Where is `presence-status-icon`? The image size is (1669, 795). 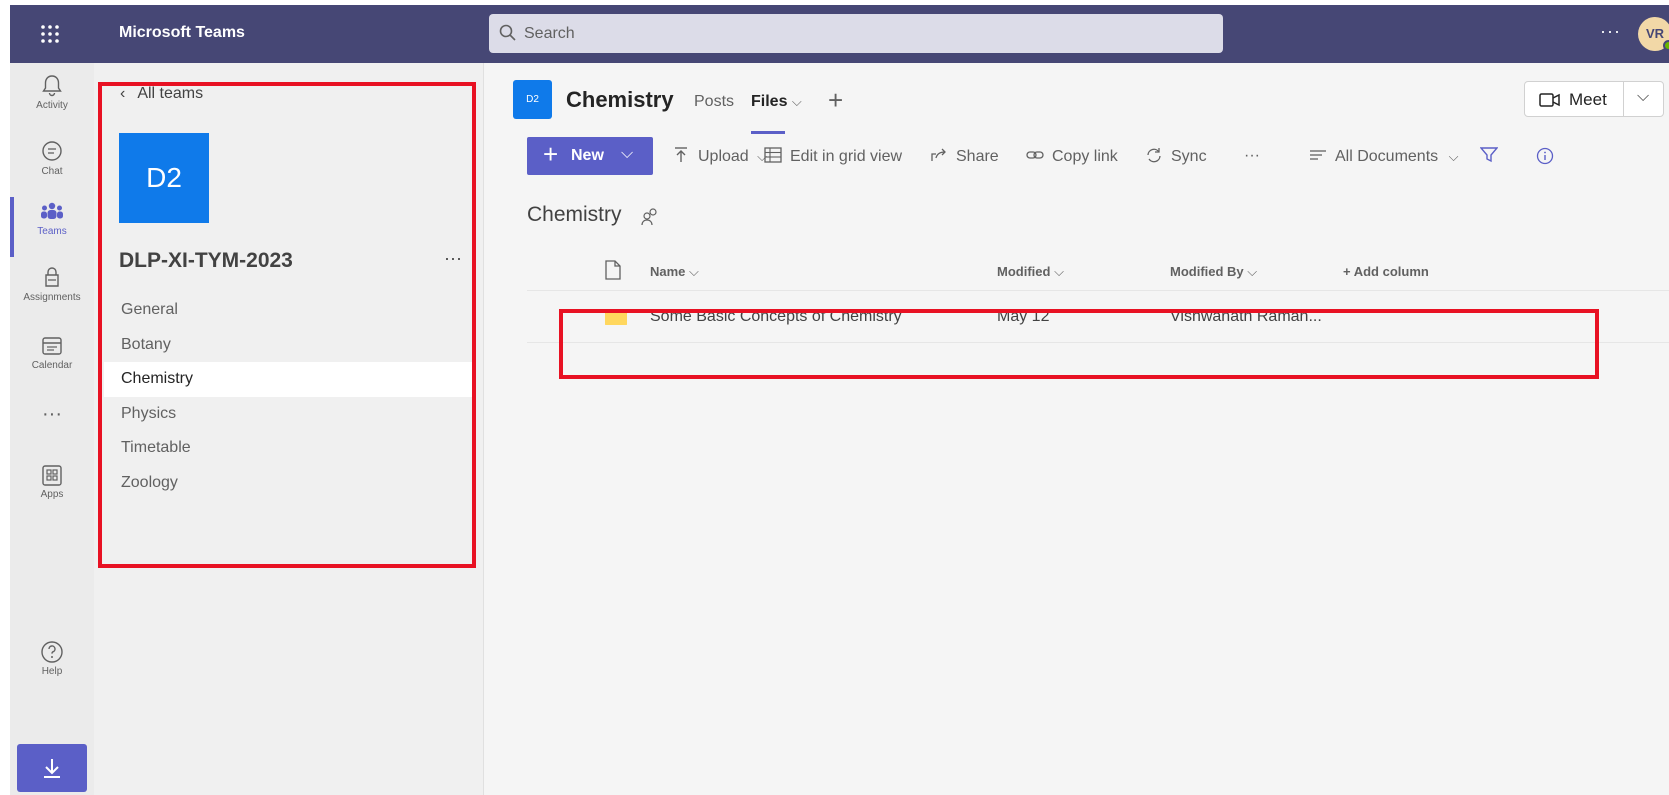
presence-status-icon is located at coordinates (1666, 45).